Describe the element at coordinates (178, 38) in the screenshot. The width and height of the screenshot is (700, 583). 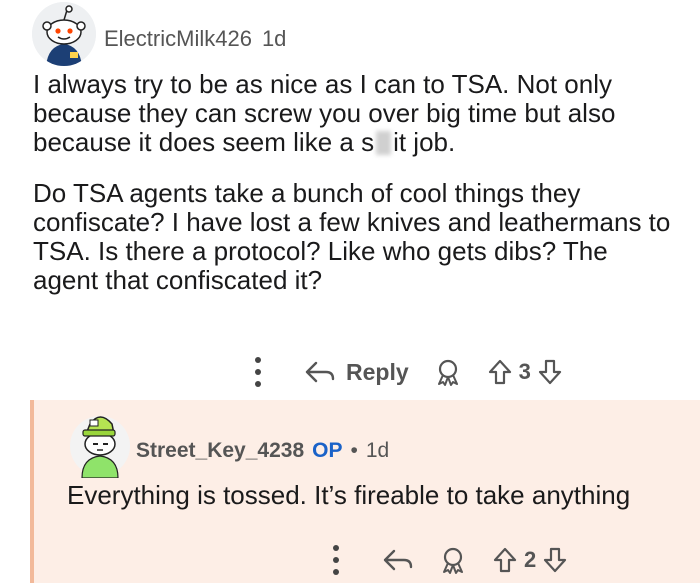
I see `username: ElectricMilk426` at that location.